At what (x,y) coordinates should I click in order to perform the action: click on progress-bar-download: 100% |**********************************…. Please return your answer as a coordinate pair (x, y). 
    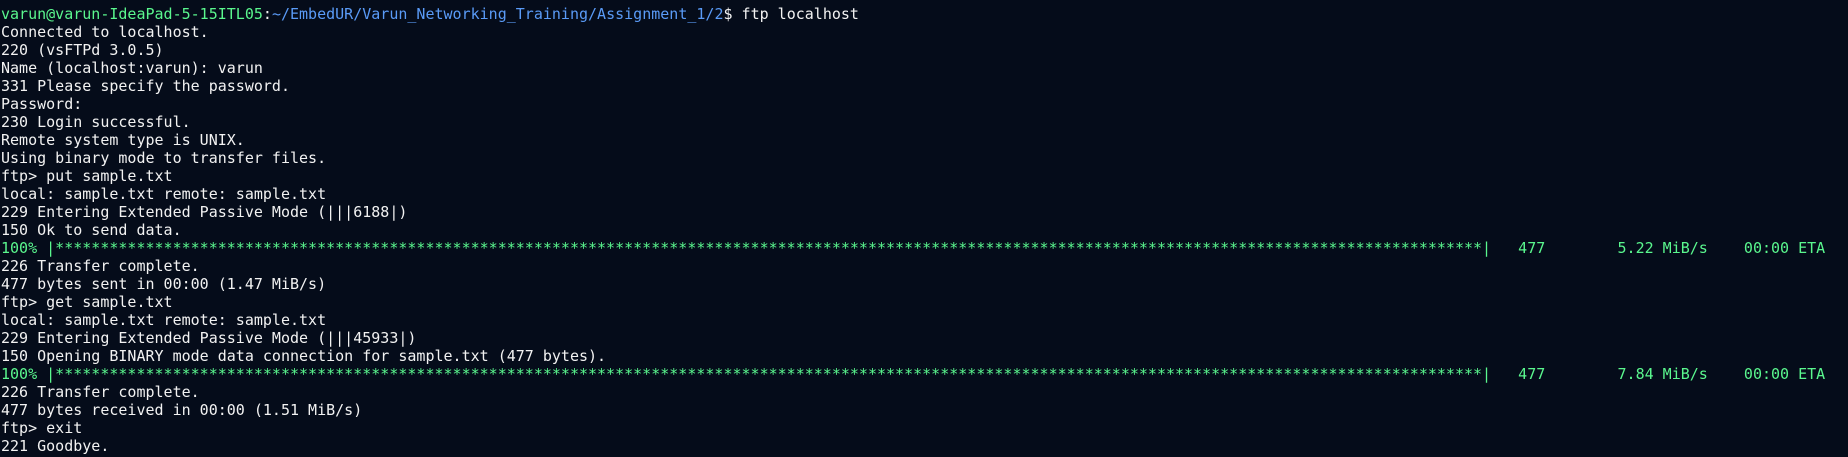
    Looking at the image, I should click on (913, 374).